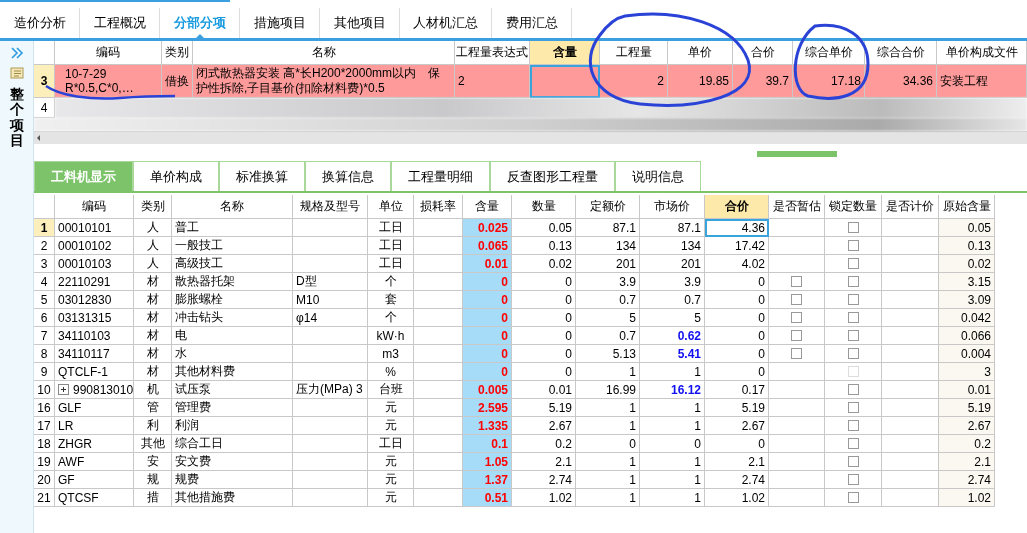 Image resolution: width=1027 pixels, height=533 pixels. What do you see at coordinates (608, 480) in the screenshot?
I see `table-cell: 1` at bounding box center [608, 480].